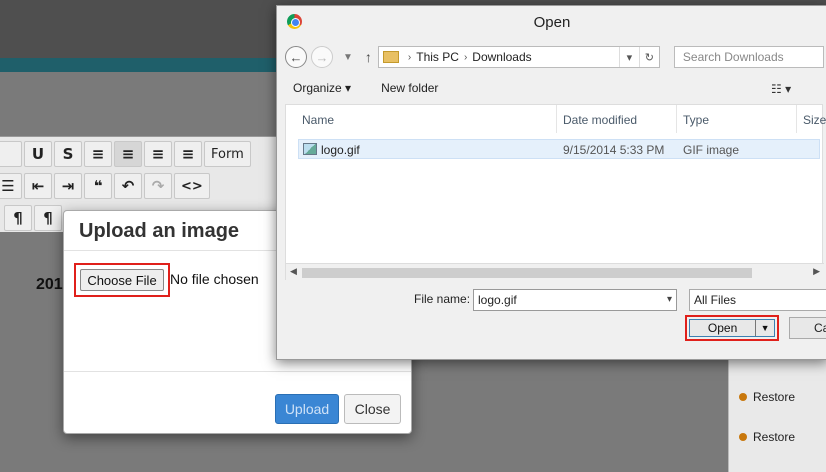  What do you see at coordinates (237, 371) in the screenshot?
I see `modal-footer-divider` at bounding box center [237, 371].